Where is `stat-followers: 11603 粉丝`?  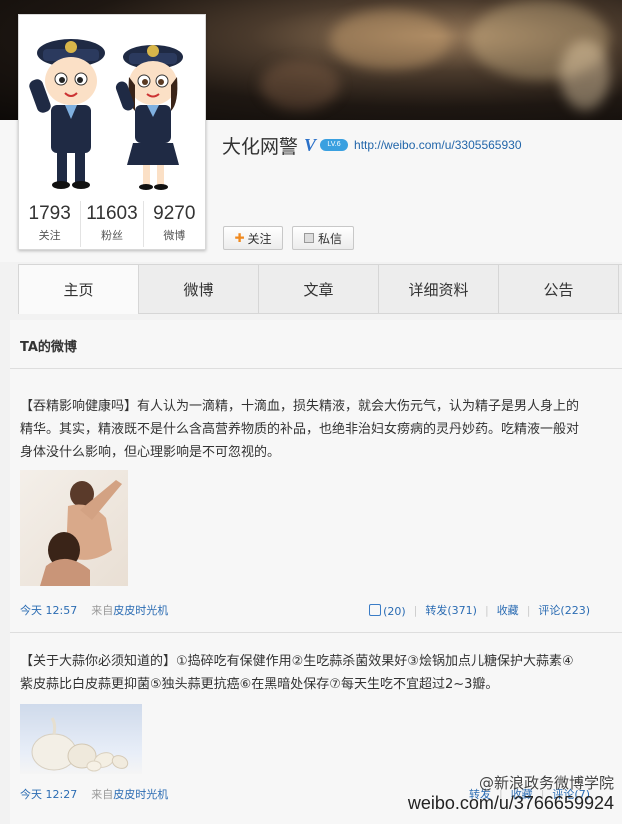
stat-followers: 11603 粉丝 is located at coordinates (112, 224).